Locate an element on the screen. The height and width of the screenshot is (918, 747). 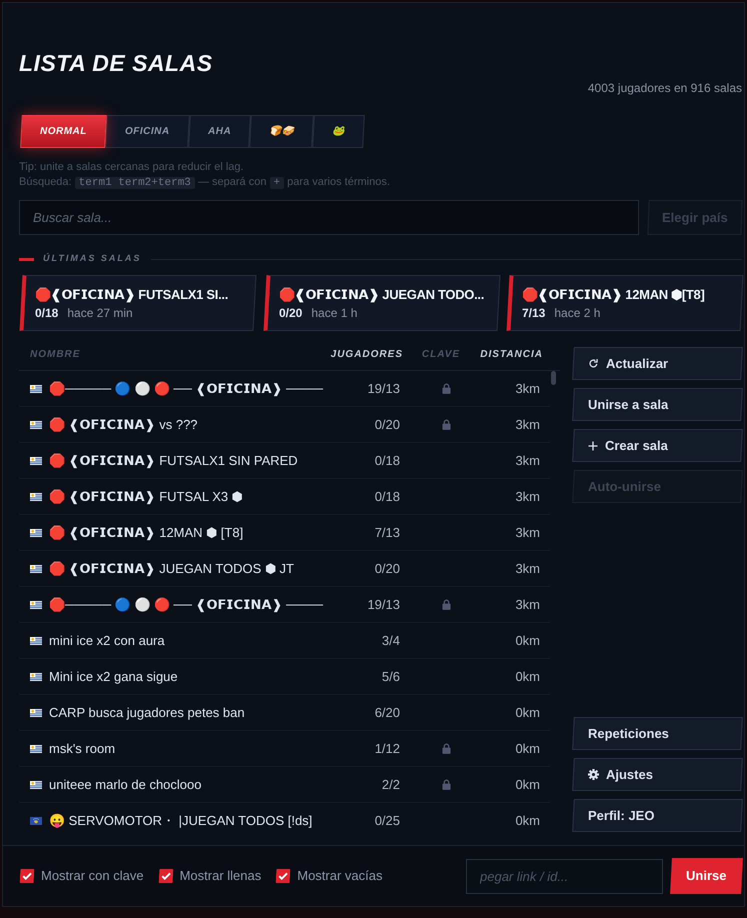
room-name: 🛑 ❰𝗢𝗙𝗜𝗖𝗜𝗡𝗔❱ FUTSALX1 SIN PARED is located at coordinates (173, 460).